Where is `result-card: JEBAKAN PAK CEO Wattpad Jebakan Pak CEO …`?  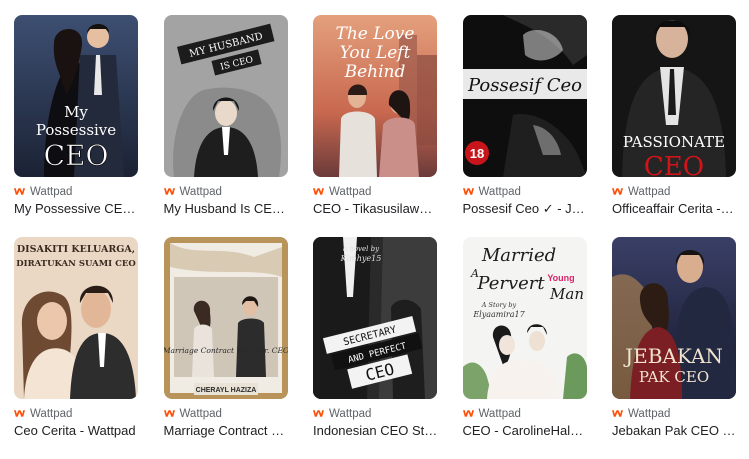 result-card: JEBAKAN PAK CEO Wattpad Jebakan Pak CEO … is located at coordinates (674, 348).